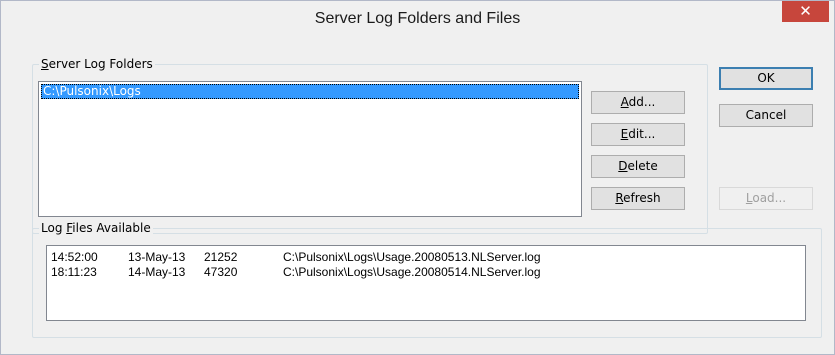 This screenshot has width=835, height=355. What do you see at coordinates (97, 64) in the screenshot?
I see `server-log-folders-label: Server Log Folders` at bounding box center [97, 64].